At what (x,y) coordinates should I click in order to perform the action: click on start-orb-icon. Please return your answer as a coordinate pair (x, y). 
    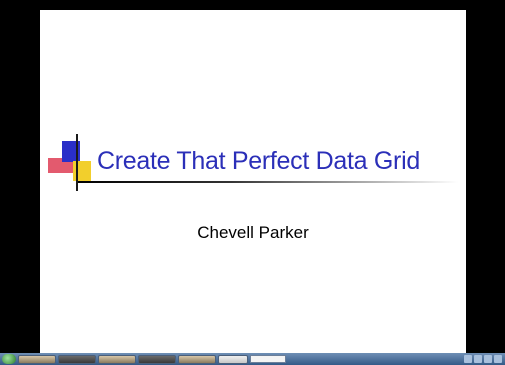
    Looking at the image, I should click on (9, 359).